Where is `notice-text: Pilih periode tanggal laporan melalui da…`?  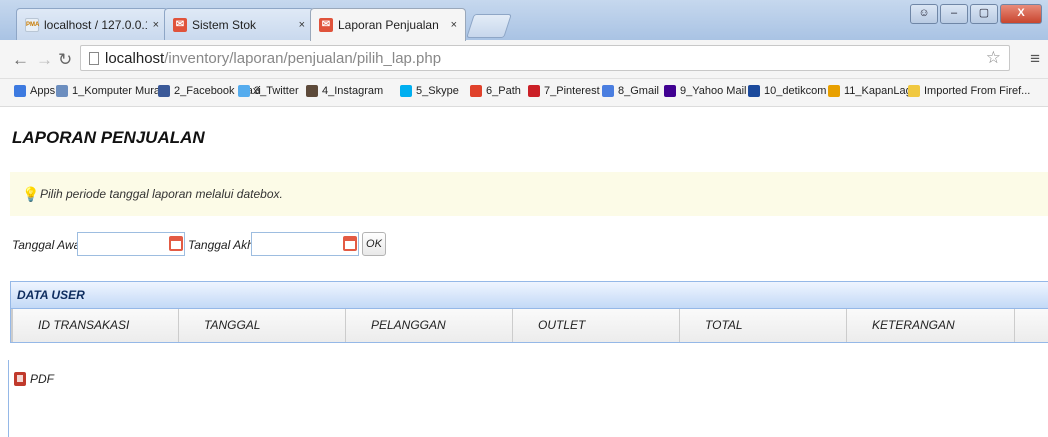 notice-text: Pilih periode tanggal laporan melalui da… is located at coordinates (161, 194).